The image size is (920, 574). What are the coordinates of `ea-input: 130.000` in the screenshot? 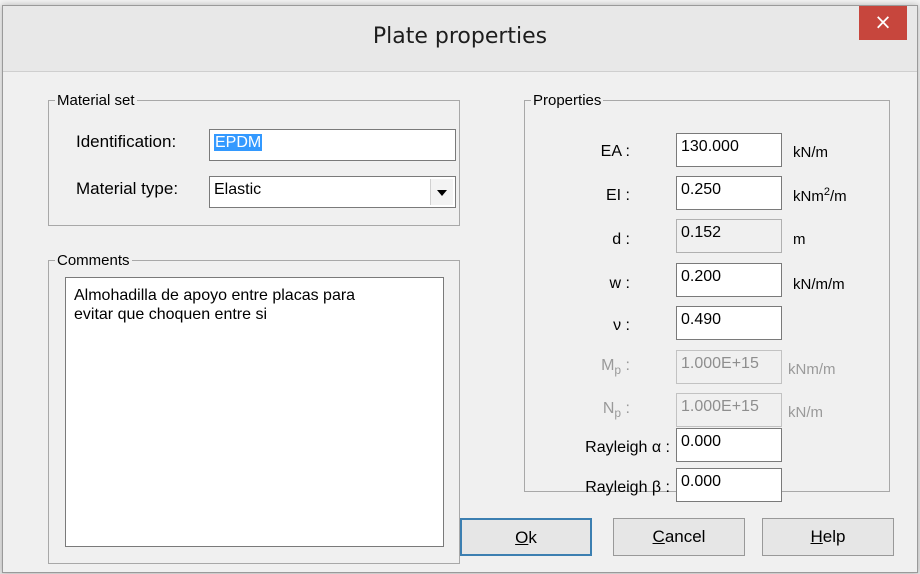 It's located at (729, 150).